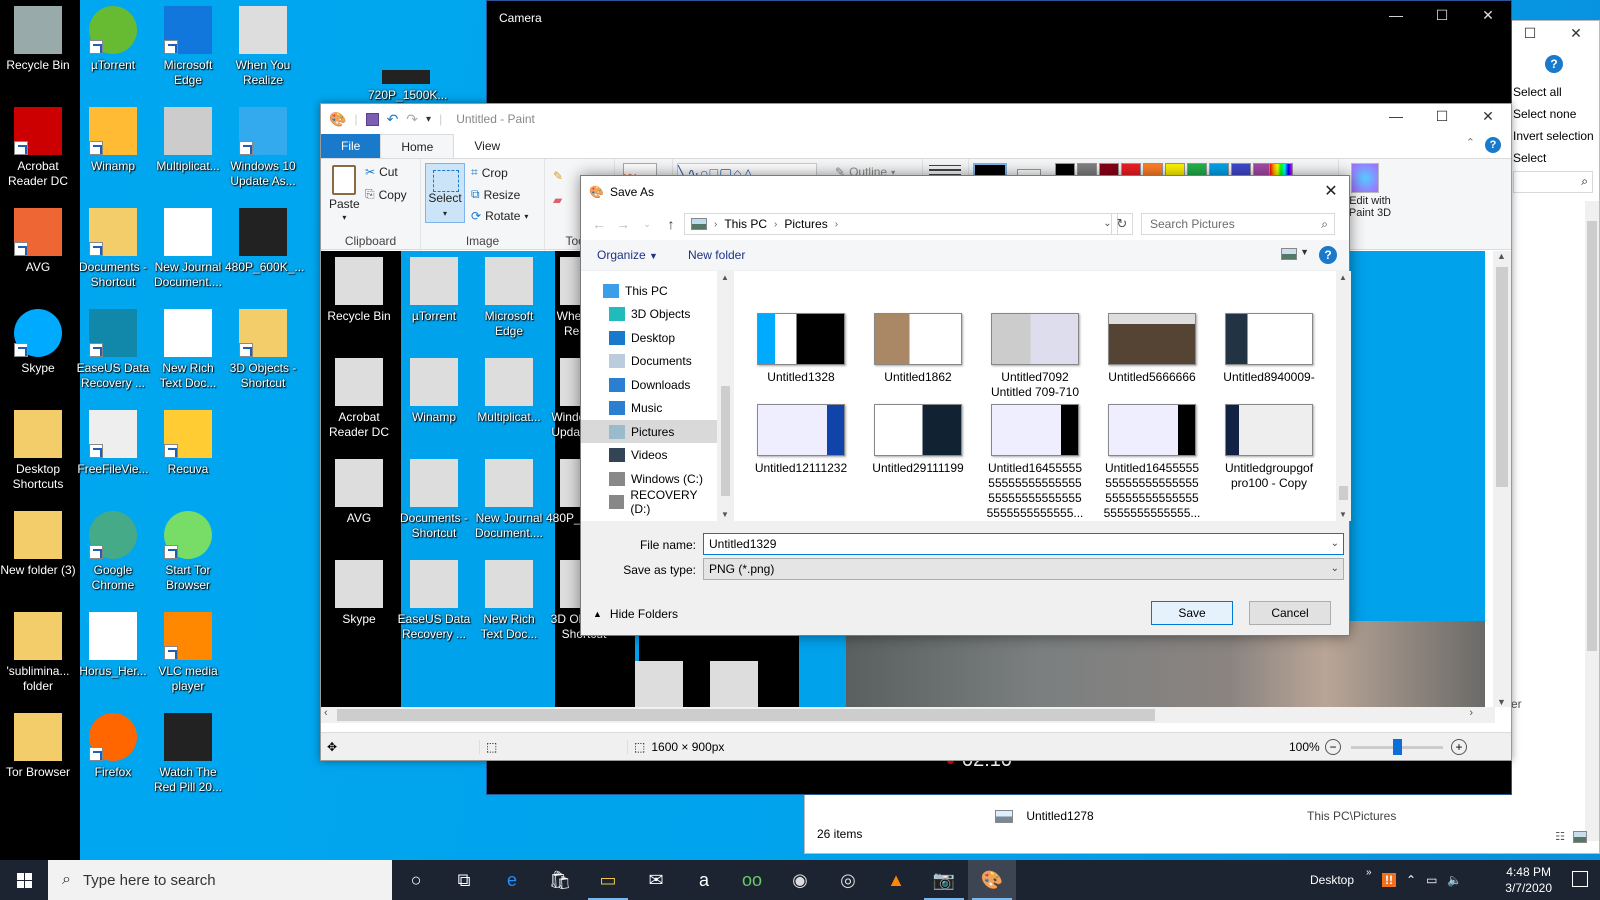 This screenshot has height=900, width=1600. I want to click on zoom-slider, so click(1397, 747).